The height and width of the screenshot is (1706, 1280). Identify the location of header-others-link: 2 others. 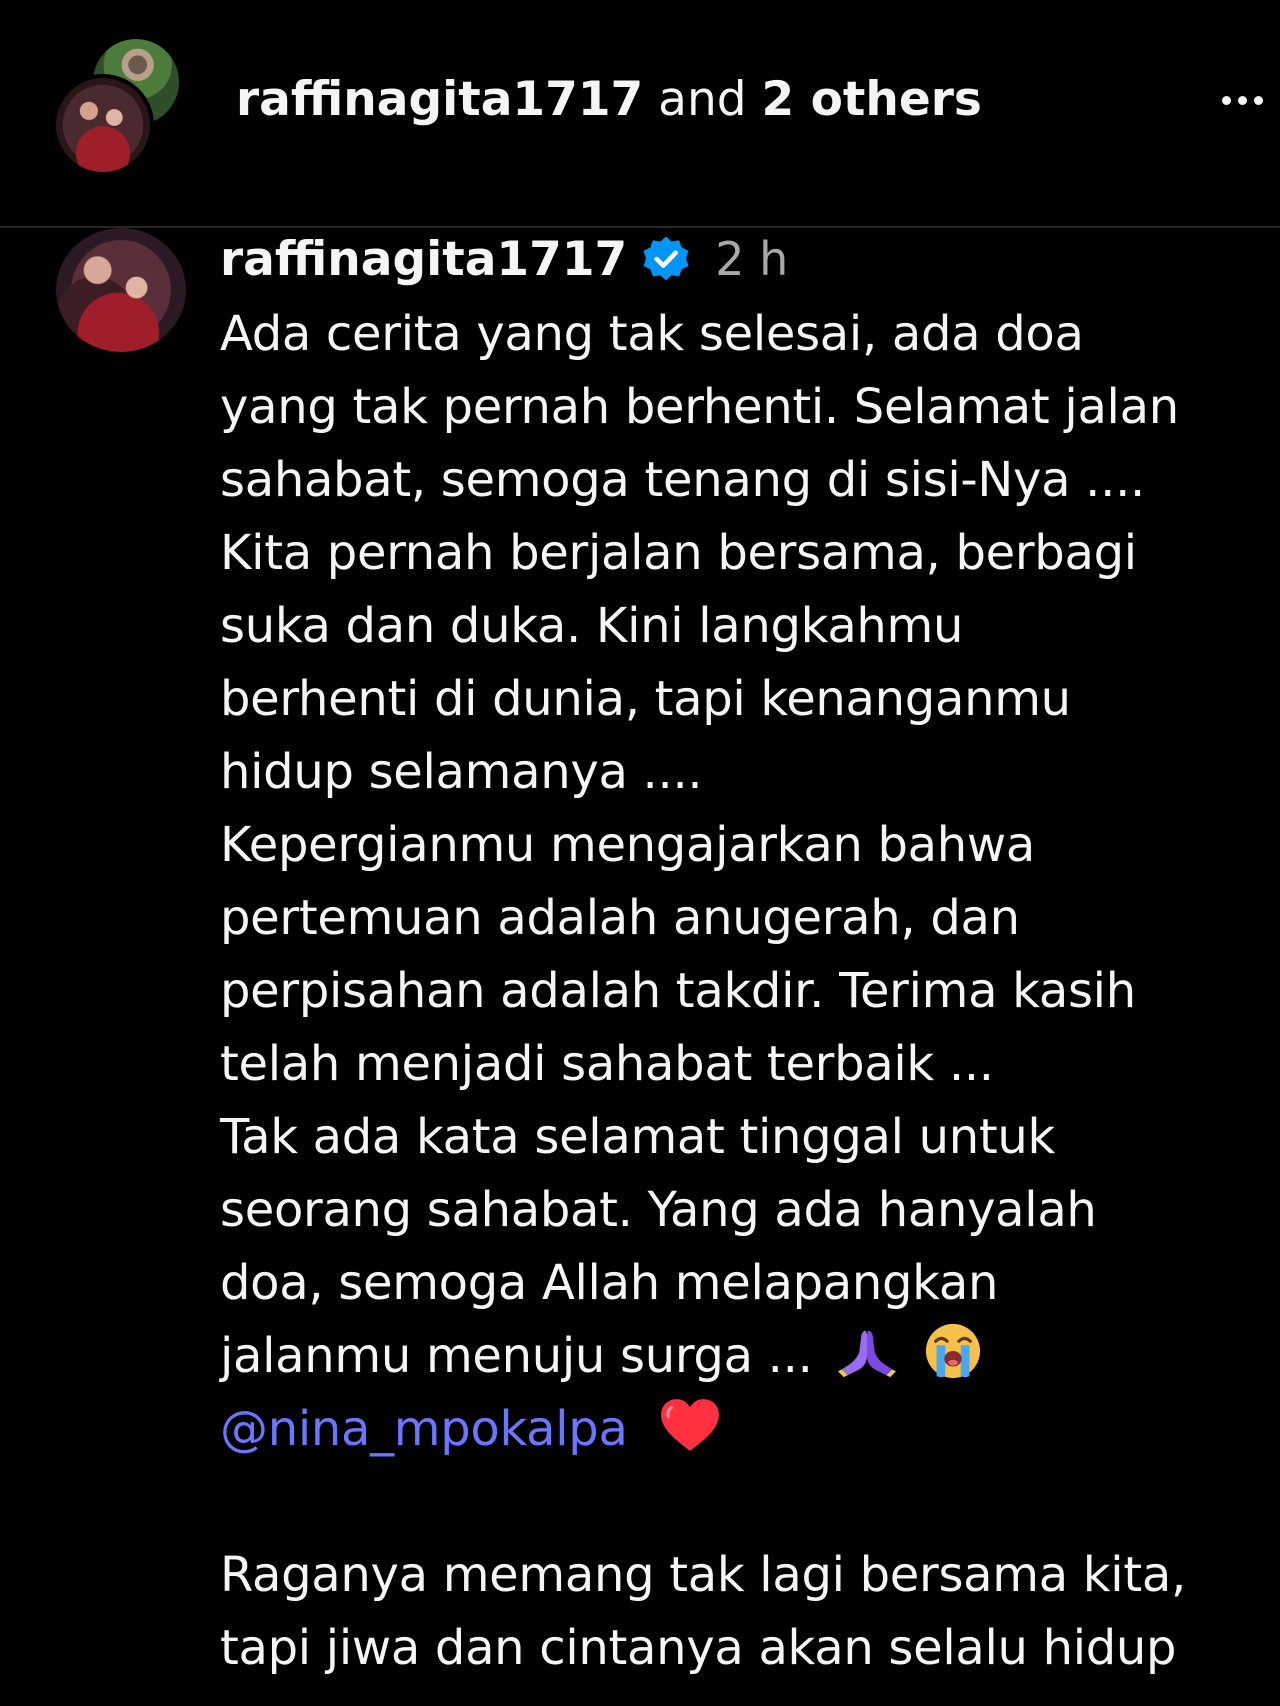
(872, 99).